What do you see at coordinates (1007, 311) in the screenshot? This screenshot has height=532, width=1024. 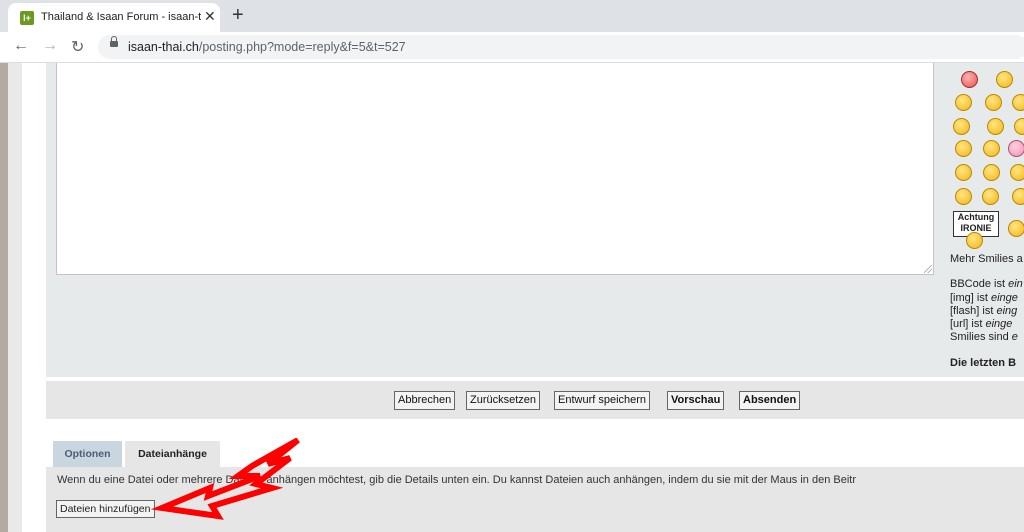 I see `flash-value: eing` at bounding box center [1007, 311].